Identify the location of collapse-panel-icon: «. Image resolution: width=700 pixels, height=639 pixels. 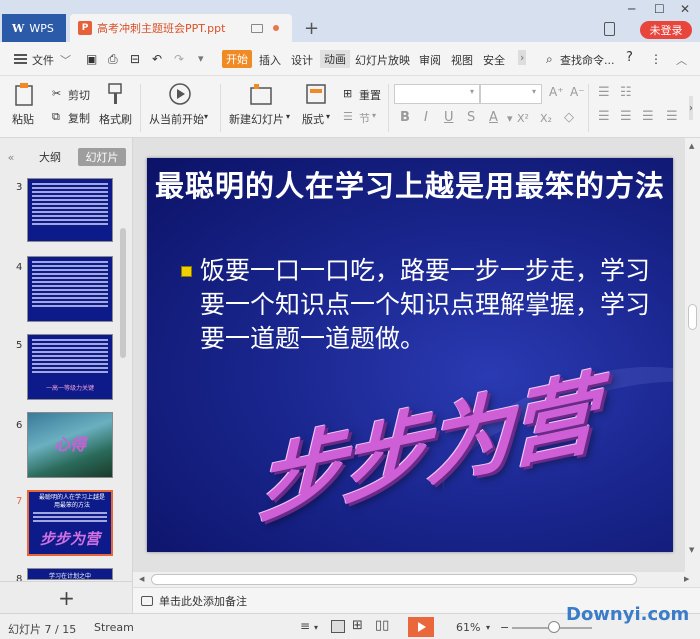
(11, 157).